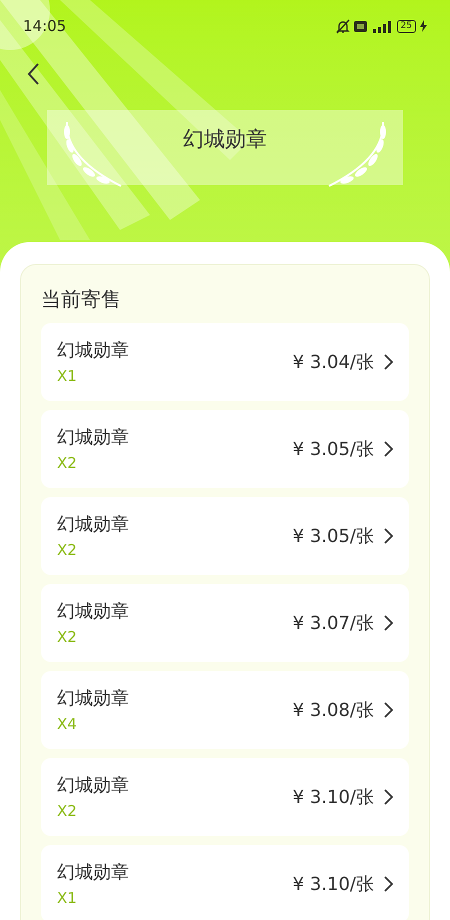  I want to click on battery-icon: 25, so click(406, 26).